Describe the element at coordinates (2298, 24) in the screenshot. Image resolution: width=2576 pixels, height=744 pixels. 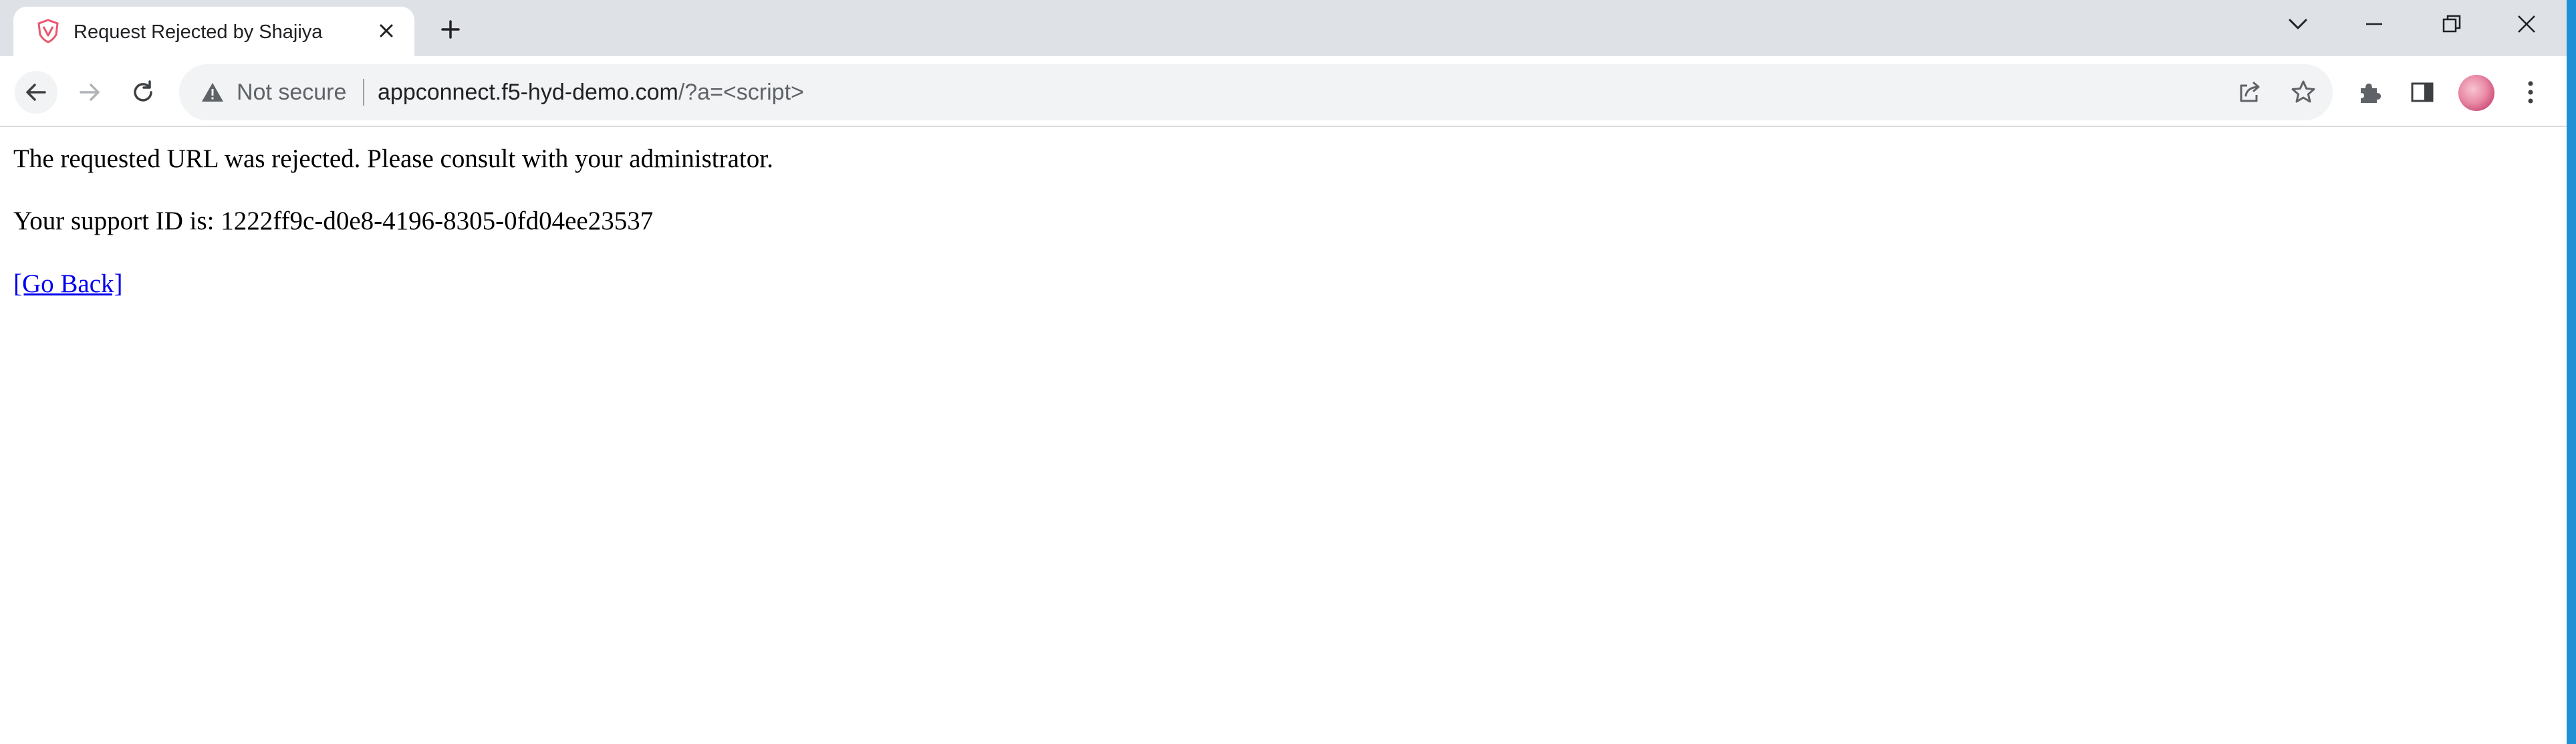
I see `chevron-down-icon` at that location.